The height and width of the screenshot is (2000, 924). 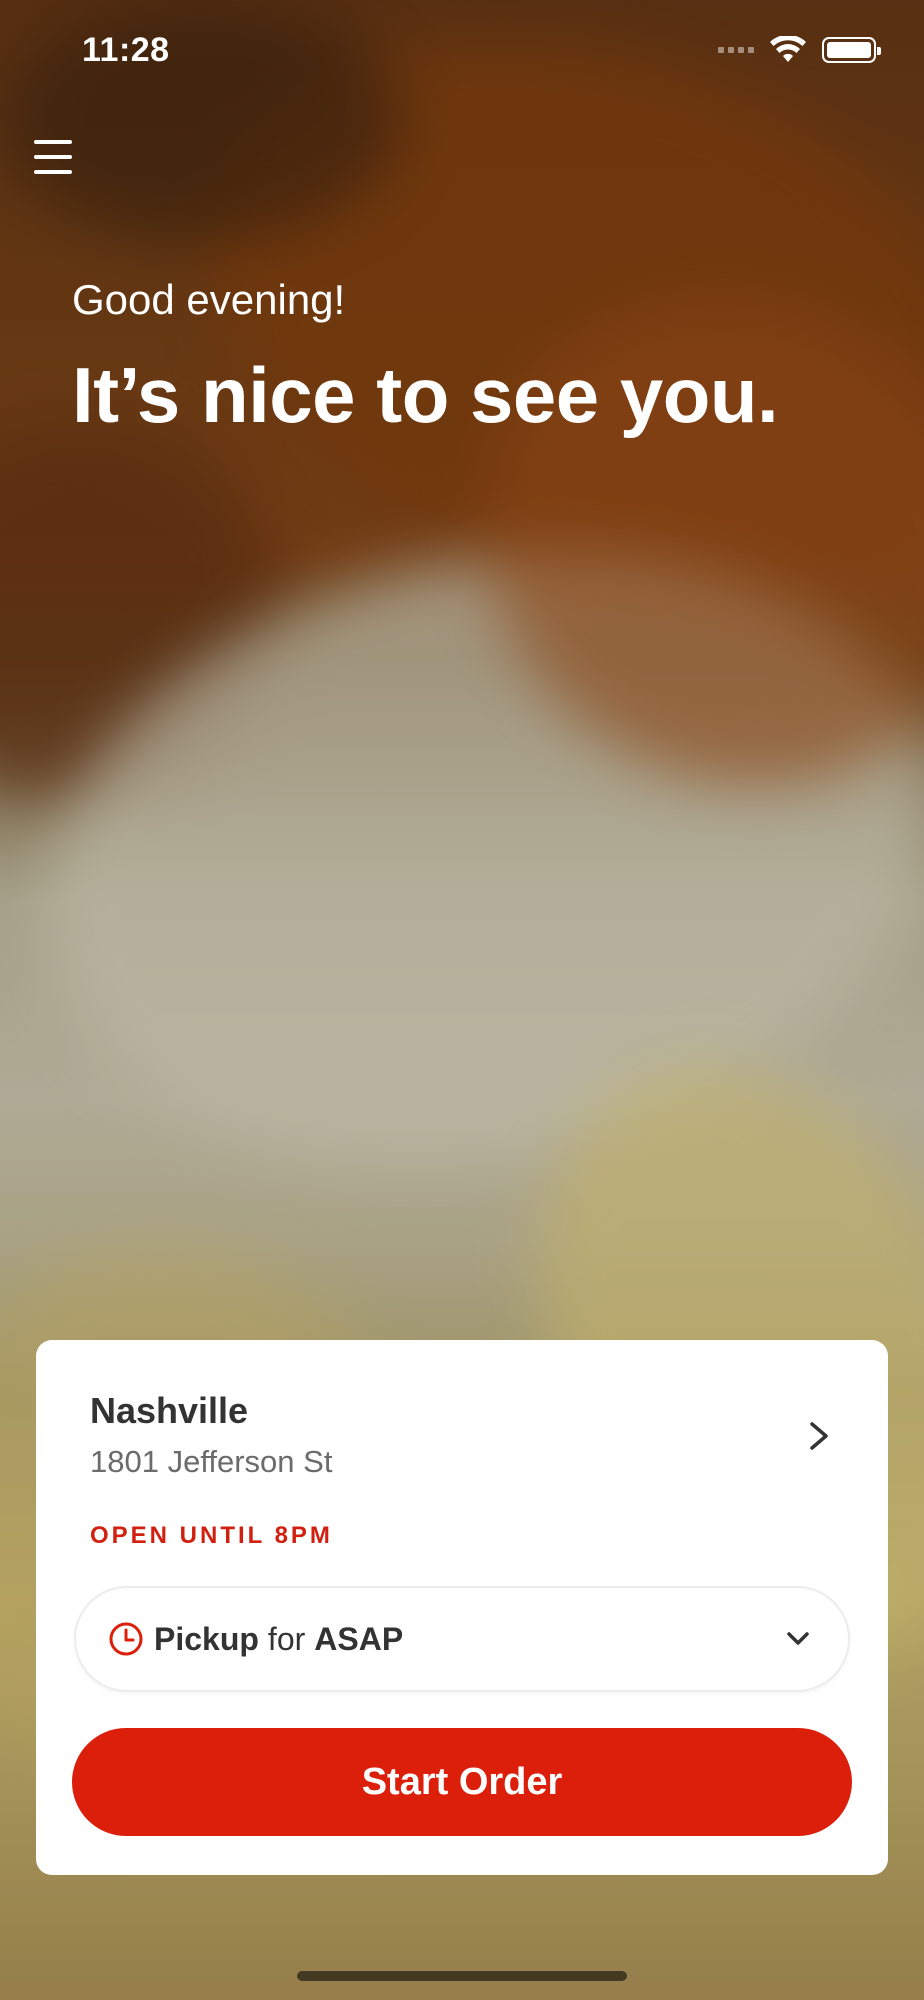 What do you see at coordinates (851, 50) in the screenshot?
I see `battery-icon` at bounding box center [851, 50].